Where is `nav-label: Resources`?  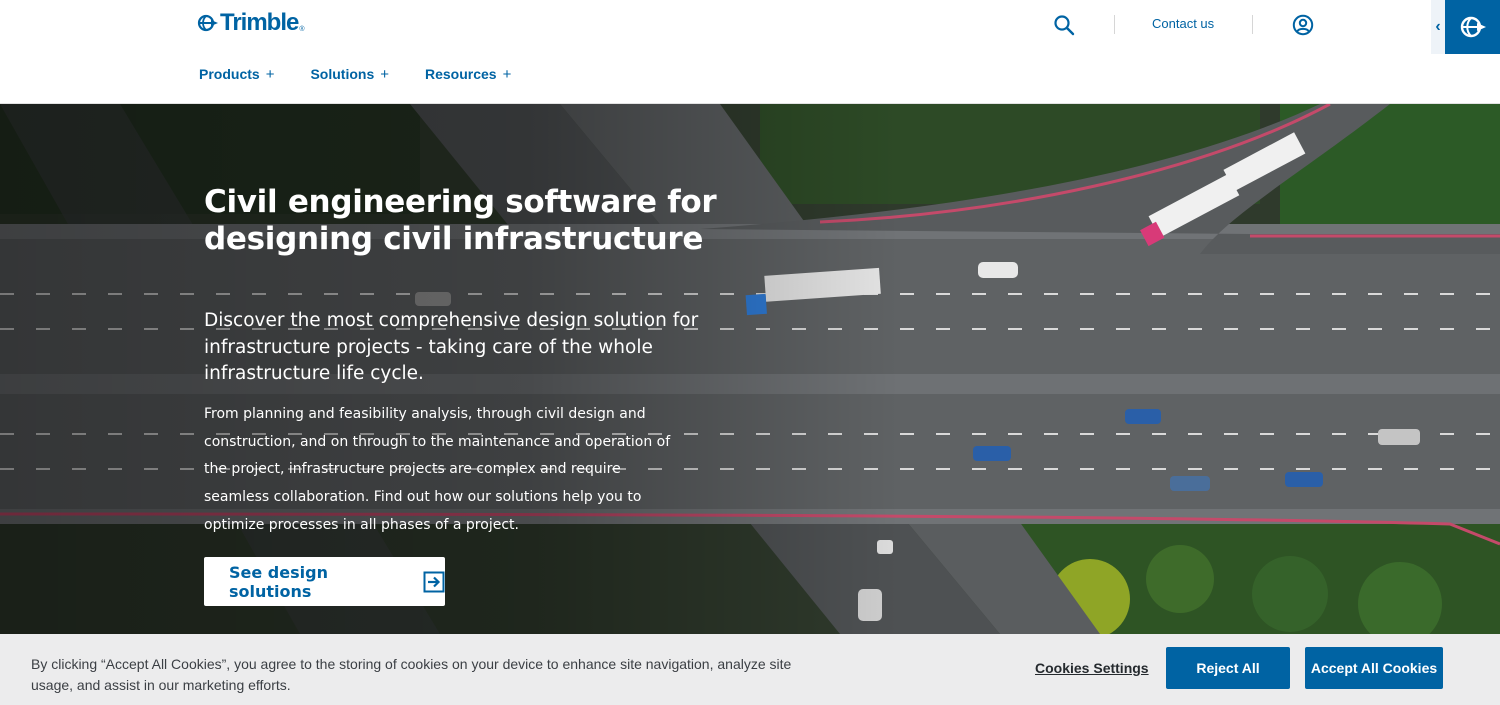 nav-label: Resources is located at coordinates (461, 74).